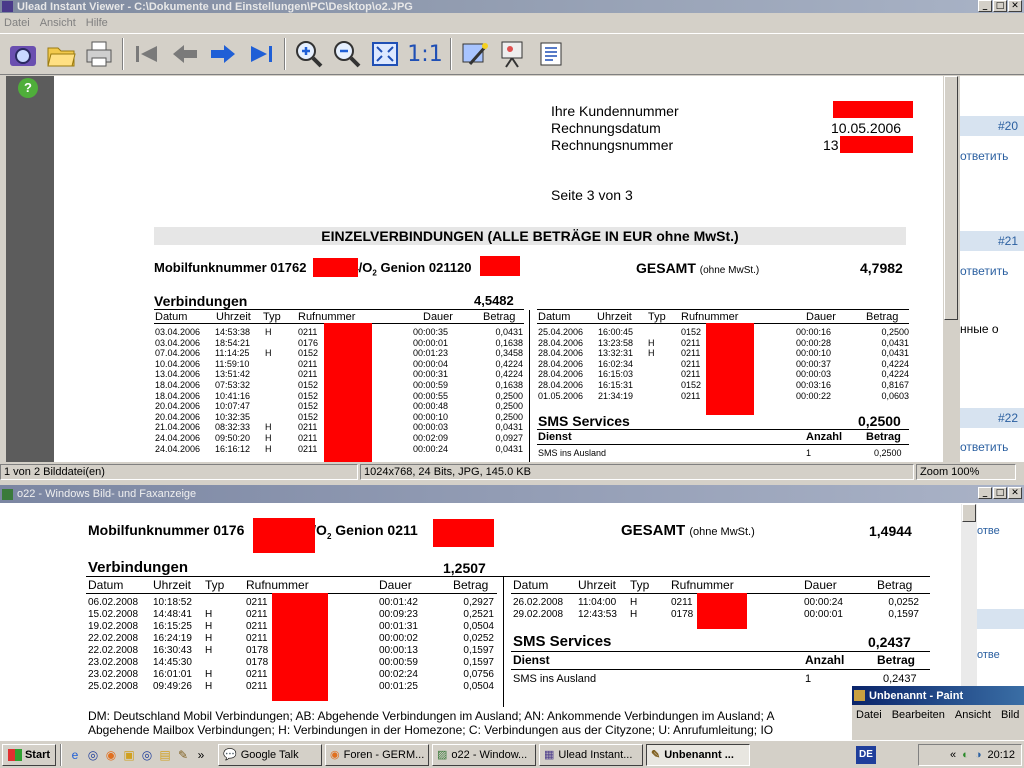 The height and width of the screenshot is (768, 1024). What do you see at coordinates (425, 54) in the screenshot?
I see `actual-size-button: 1:1` at bounding box center [425, 54].